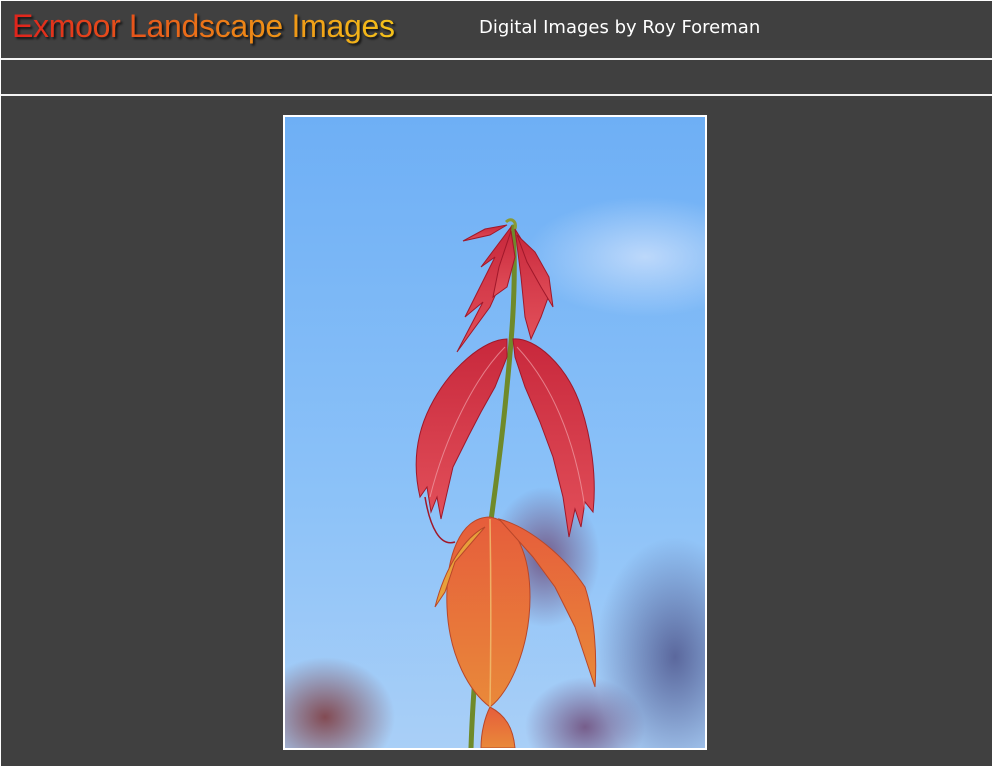  Describe the element at coordinates (496, 77) in the screenshot. I see `nav-bar` at that location.